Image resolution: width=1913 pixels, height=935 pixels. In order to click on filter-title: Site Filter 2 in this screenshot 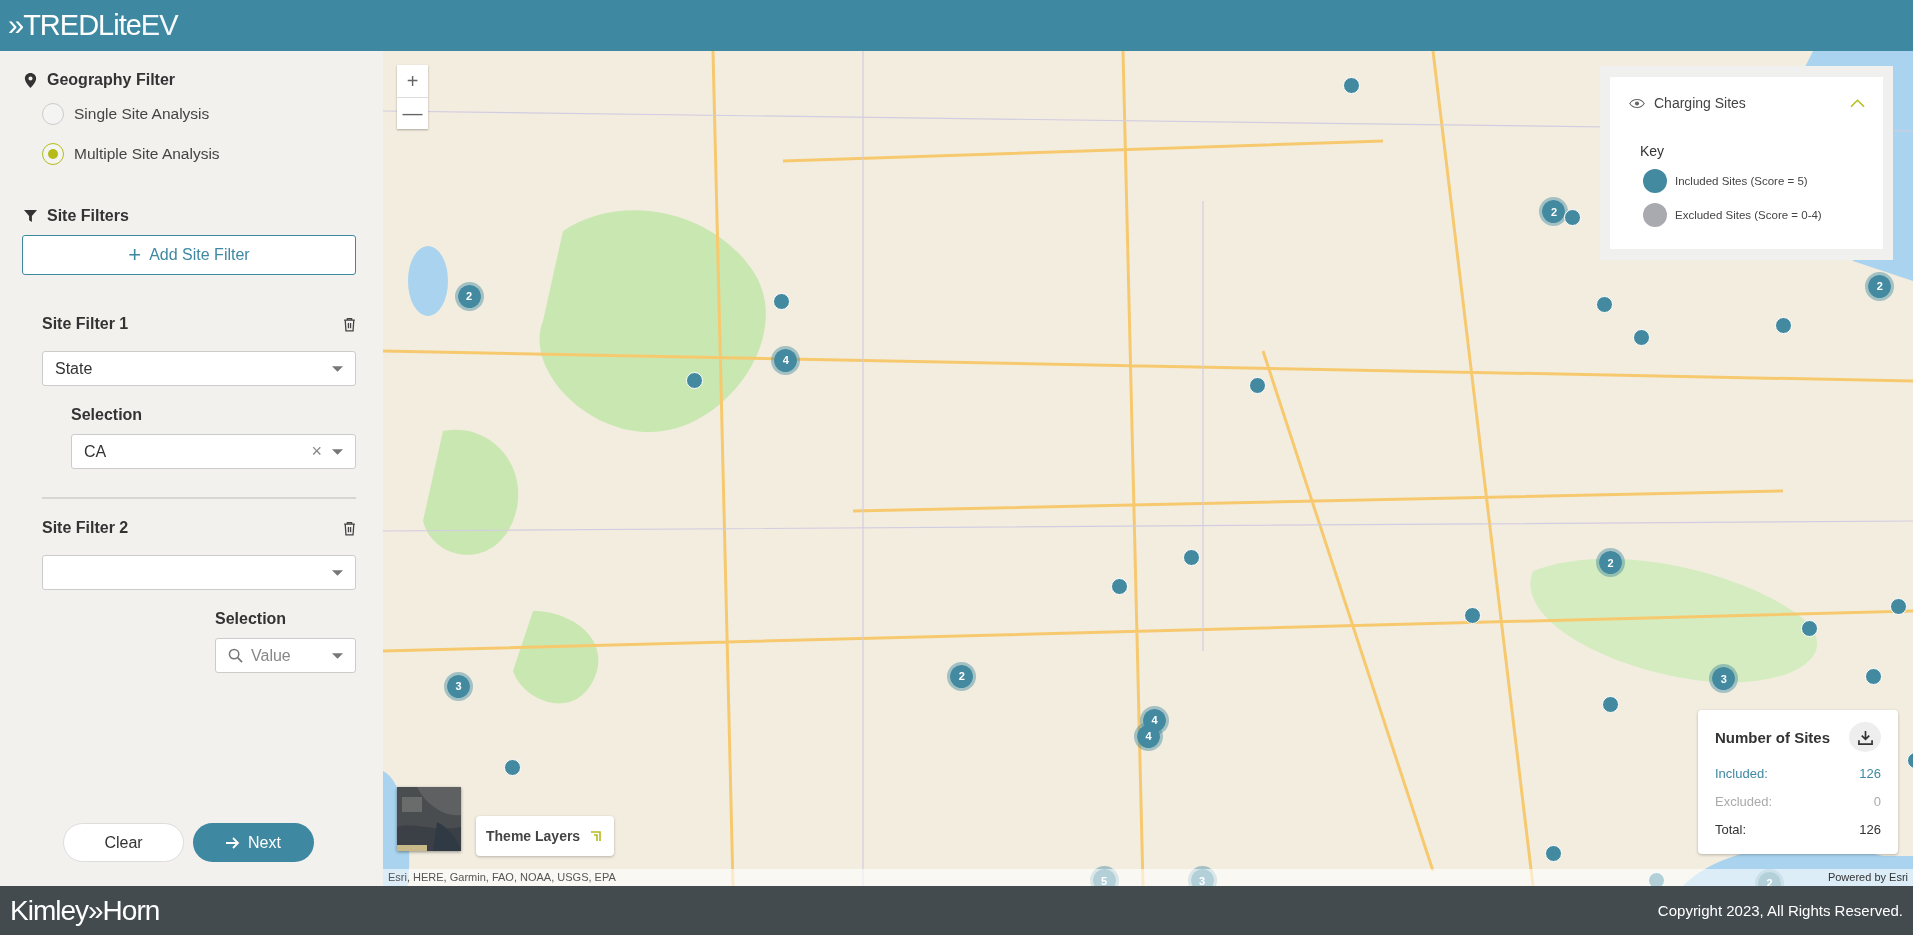, I will do `click(85, 528)`.